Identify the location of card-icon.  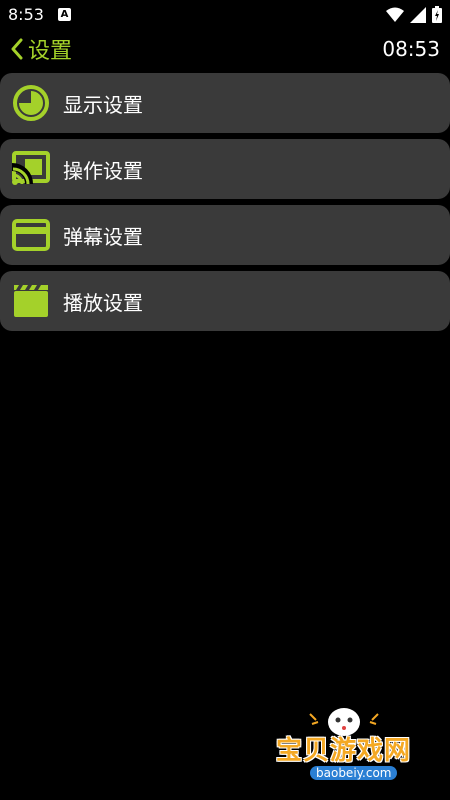
(31, 235).